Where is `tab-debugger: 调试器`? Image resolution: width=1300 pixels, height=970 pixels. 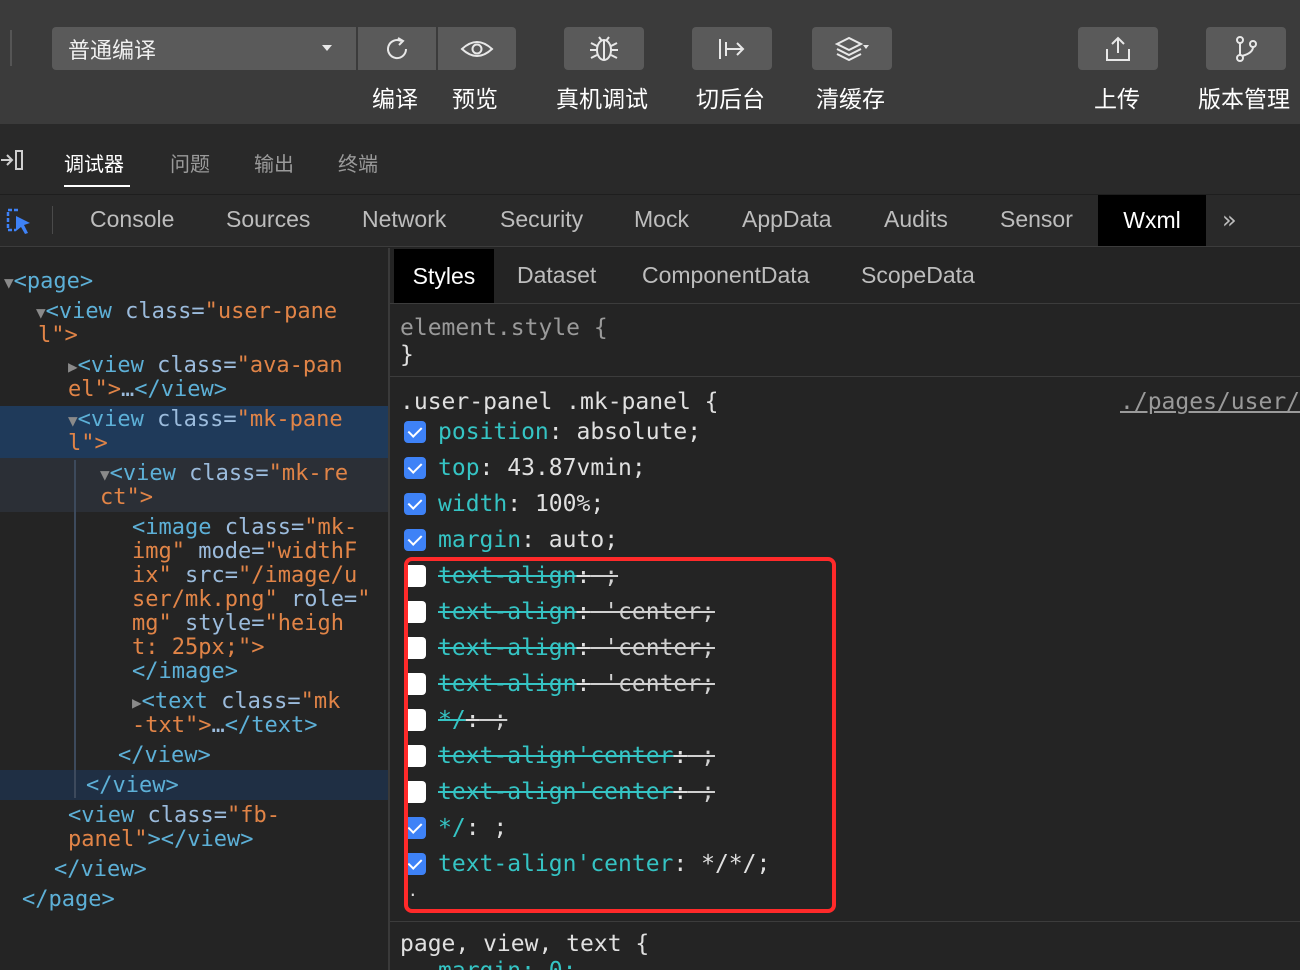 tab-debugger: 调试器 is located at coordinates (94, 162).